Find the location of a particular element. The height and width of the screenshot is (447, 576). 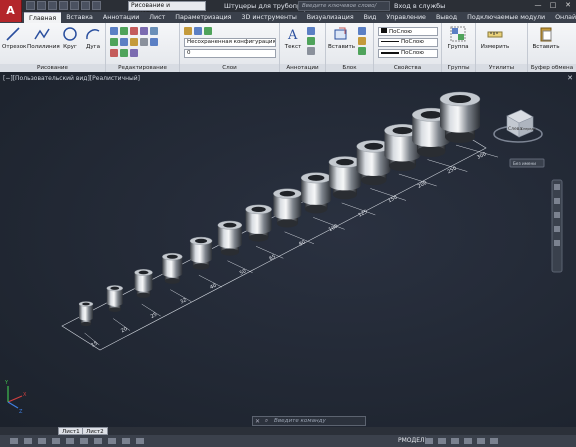

transparency-icon is located at coordinates (140, 441).